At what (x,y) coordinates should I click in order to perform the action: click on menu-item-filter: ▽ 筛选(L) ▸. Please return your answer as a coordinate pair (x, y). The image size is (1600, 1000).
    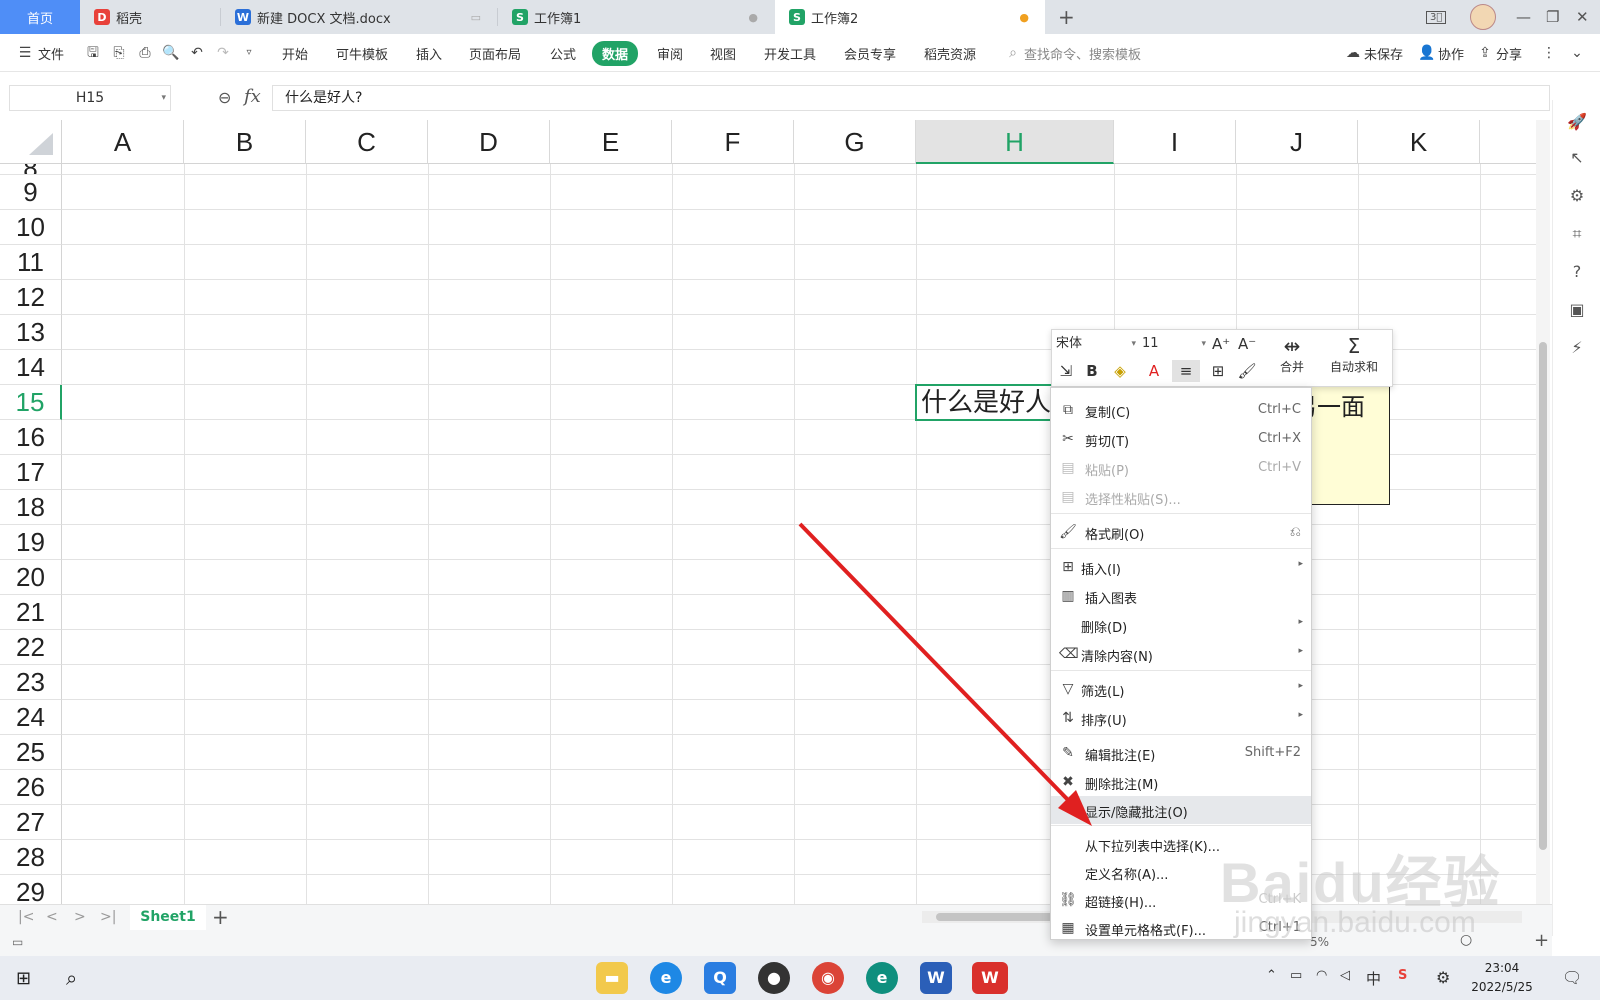
    Looking at the image, I should click on (1181, 689).